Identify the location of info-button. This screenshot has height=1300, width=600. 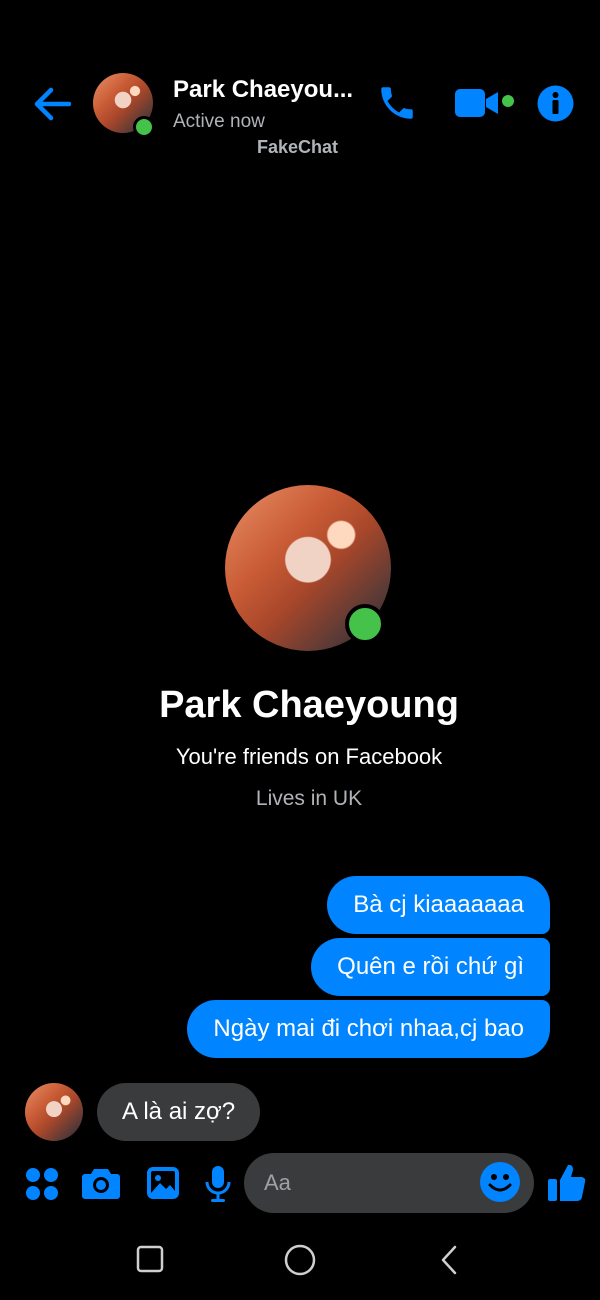
(555, 103).